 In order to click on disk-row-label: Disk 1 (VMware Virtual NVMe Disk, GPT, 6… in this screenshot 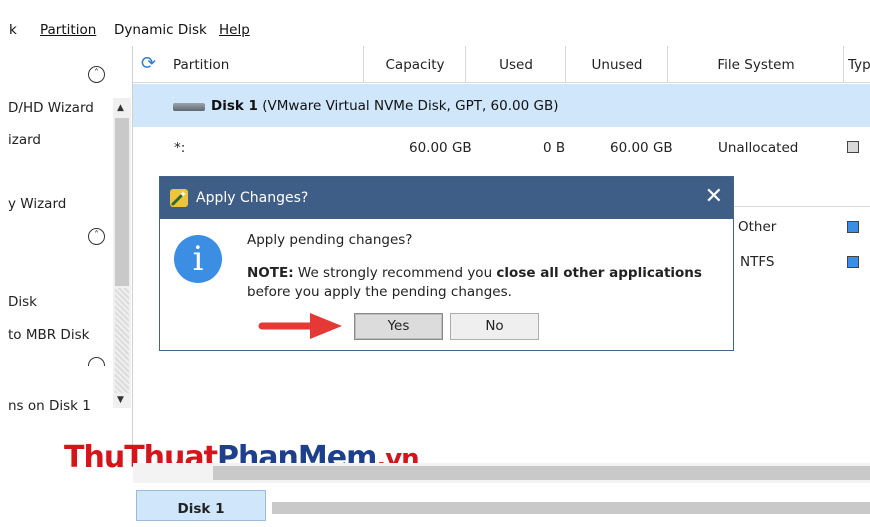, I will do `click(385, 106)`.